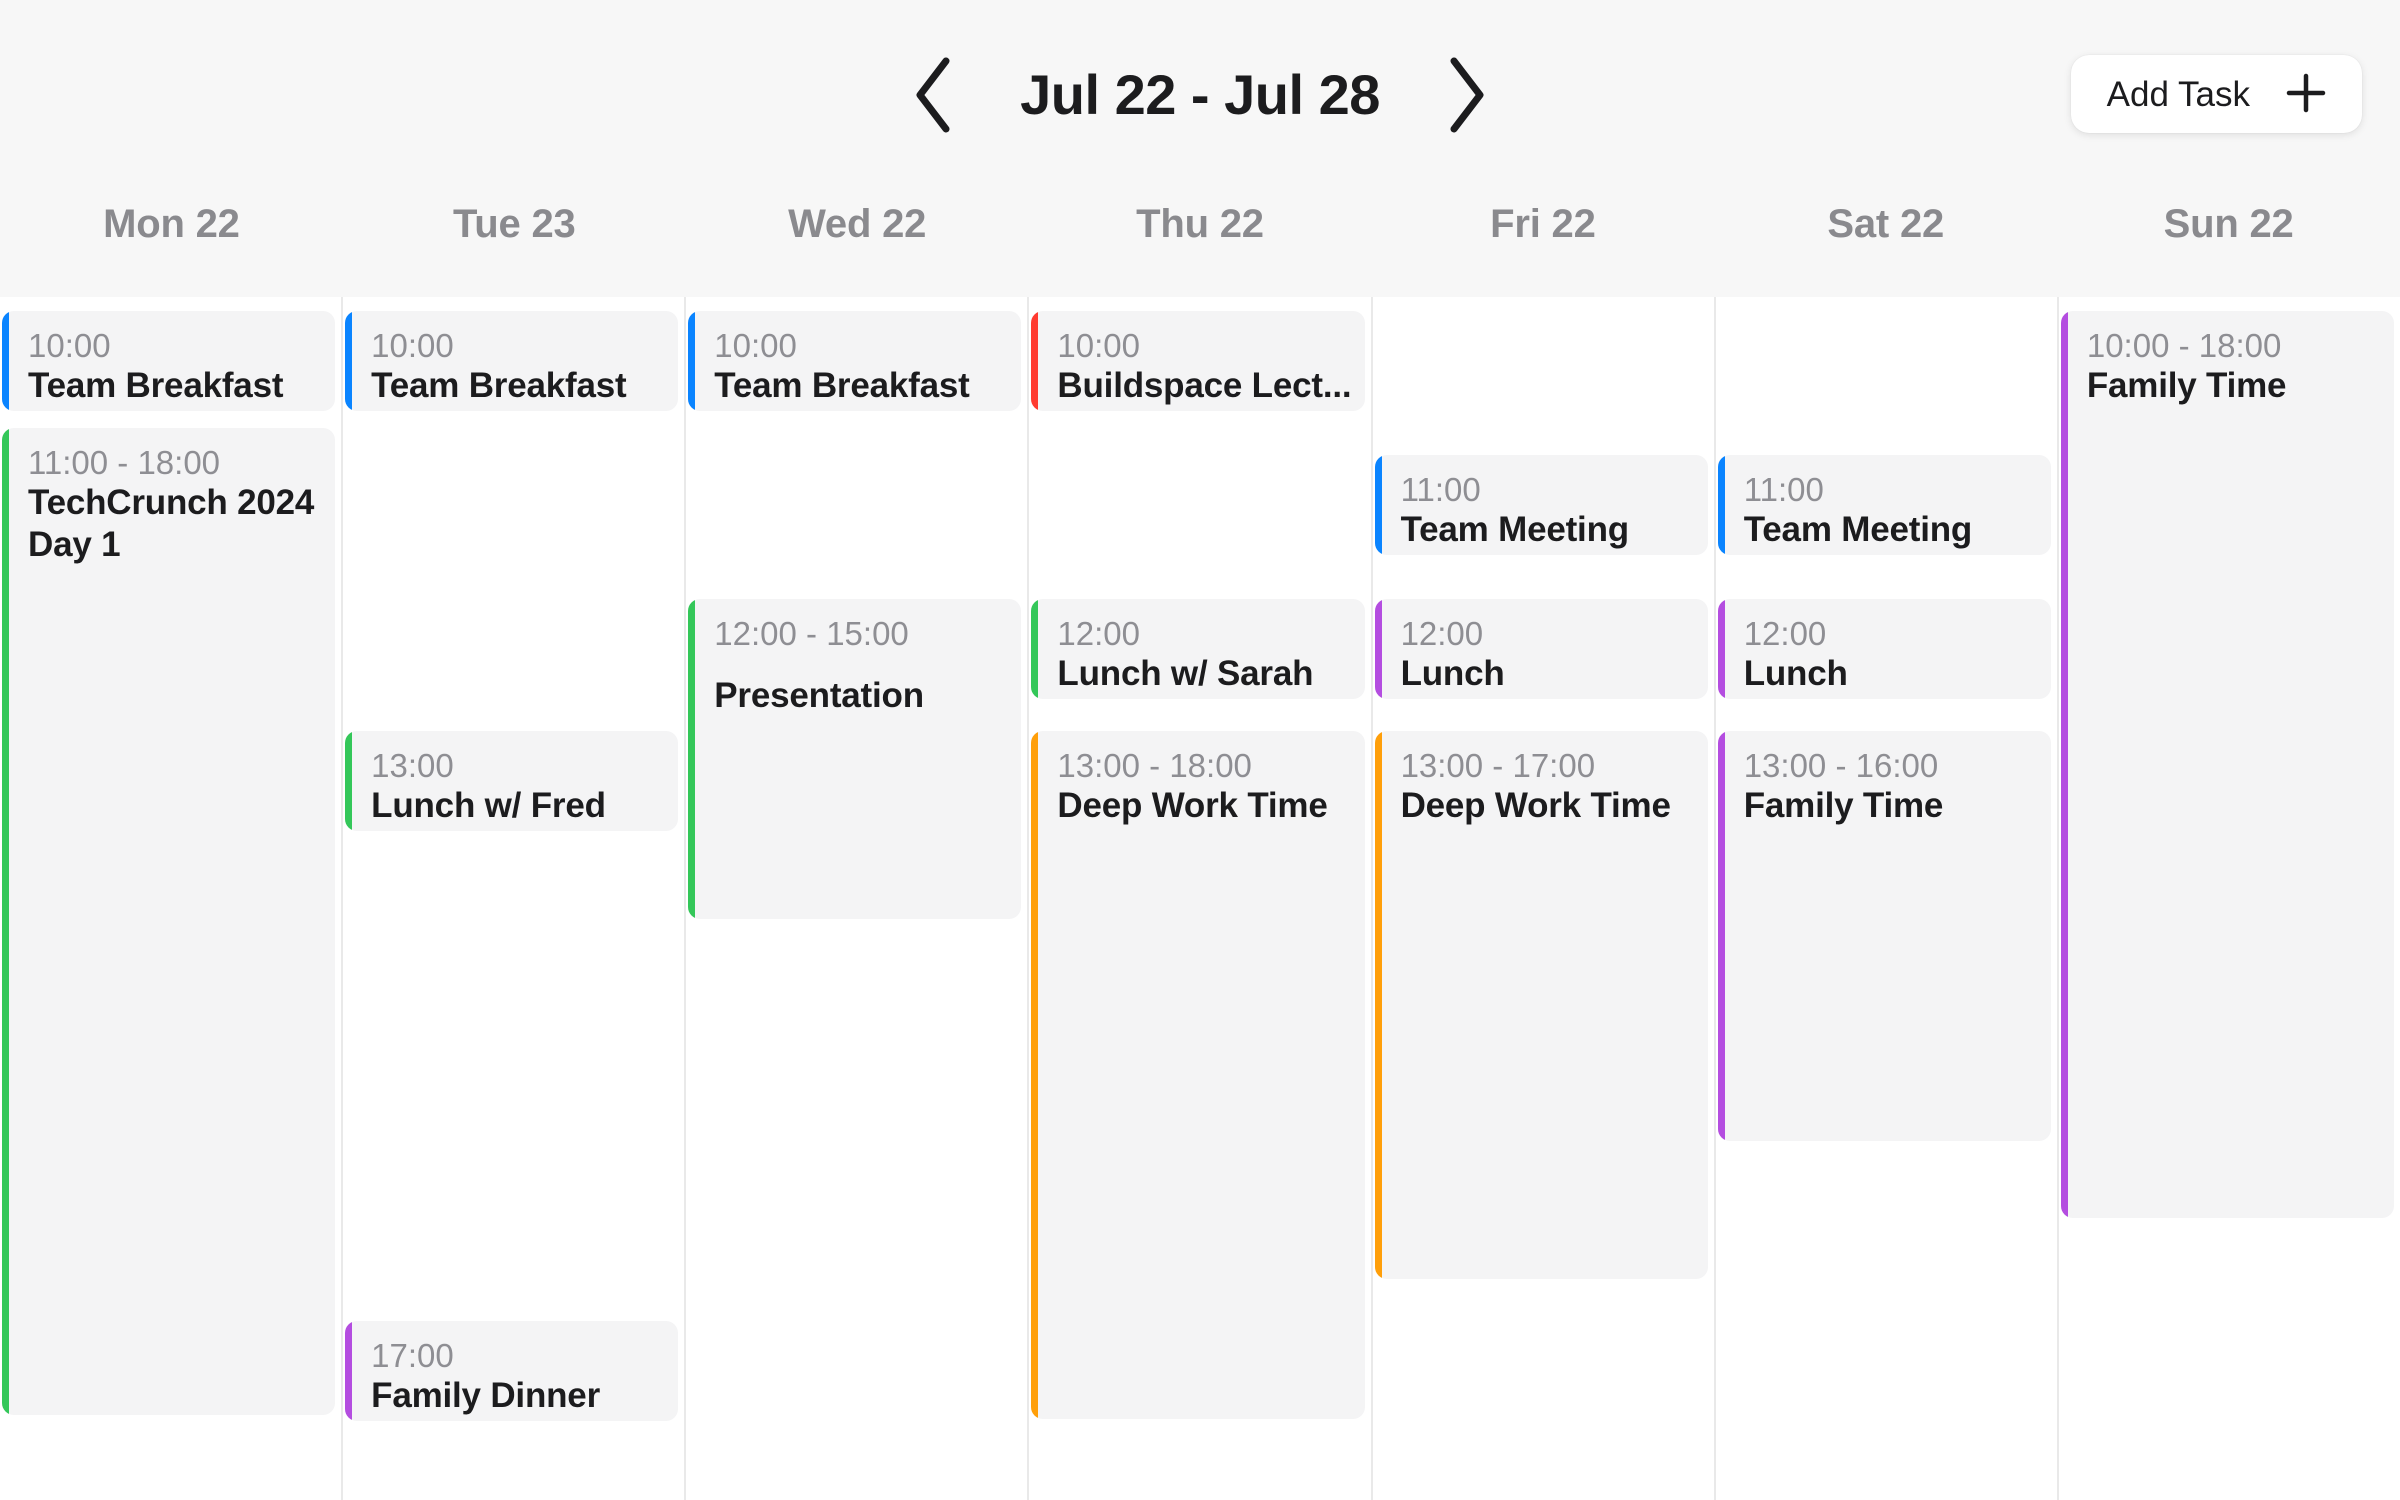 This screenshot has height=1500, width=2400. What do you see at coordinates (514, 224) in the screenshot?
I see `day-header-label: Tue 23` at bounding box center [514, 224].